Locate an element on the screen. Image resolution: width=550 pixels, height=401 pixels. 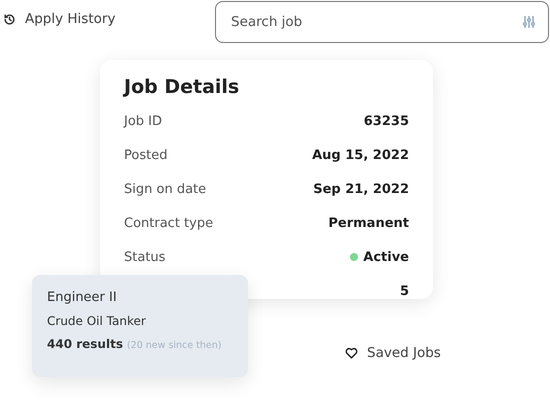
saved-search-card: Engineer II Crude Oil Tanker 440 results (20 new since then) is located at coordinates (140, 326).